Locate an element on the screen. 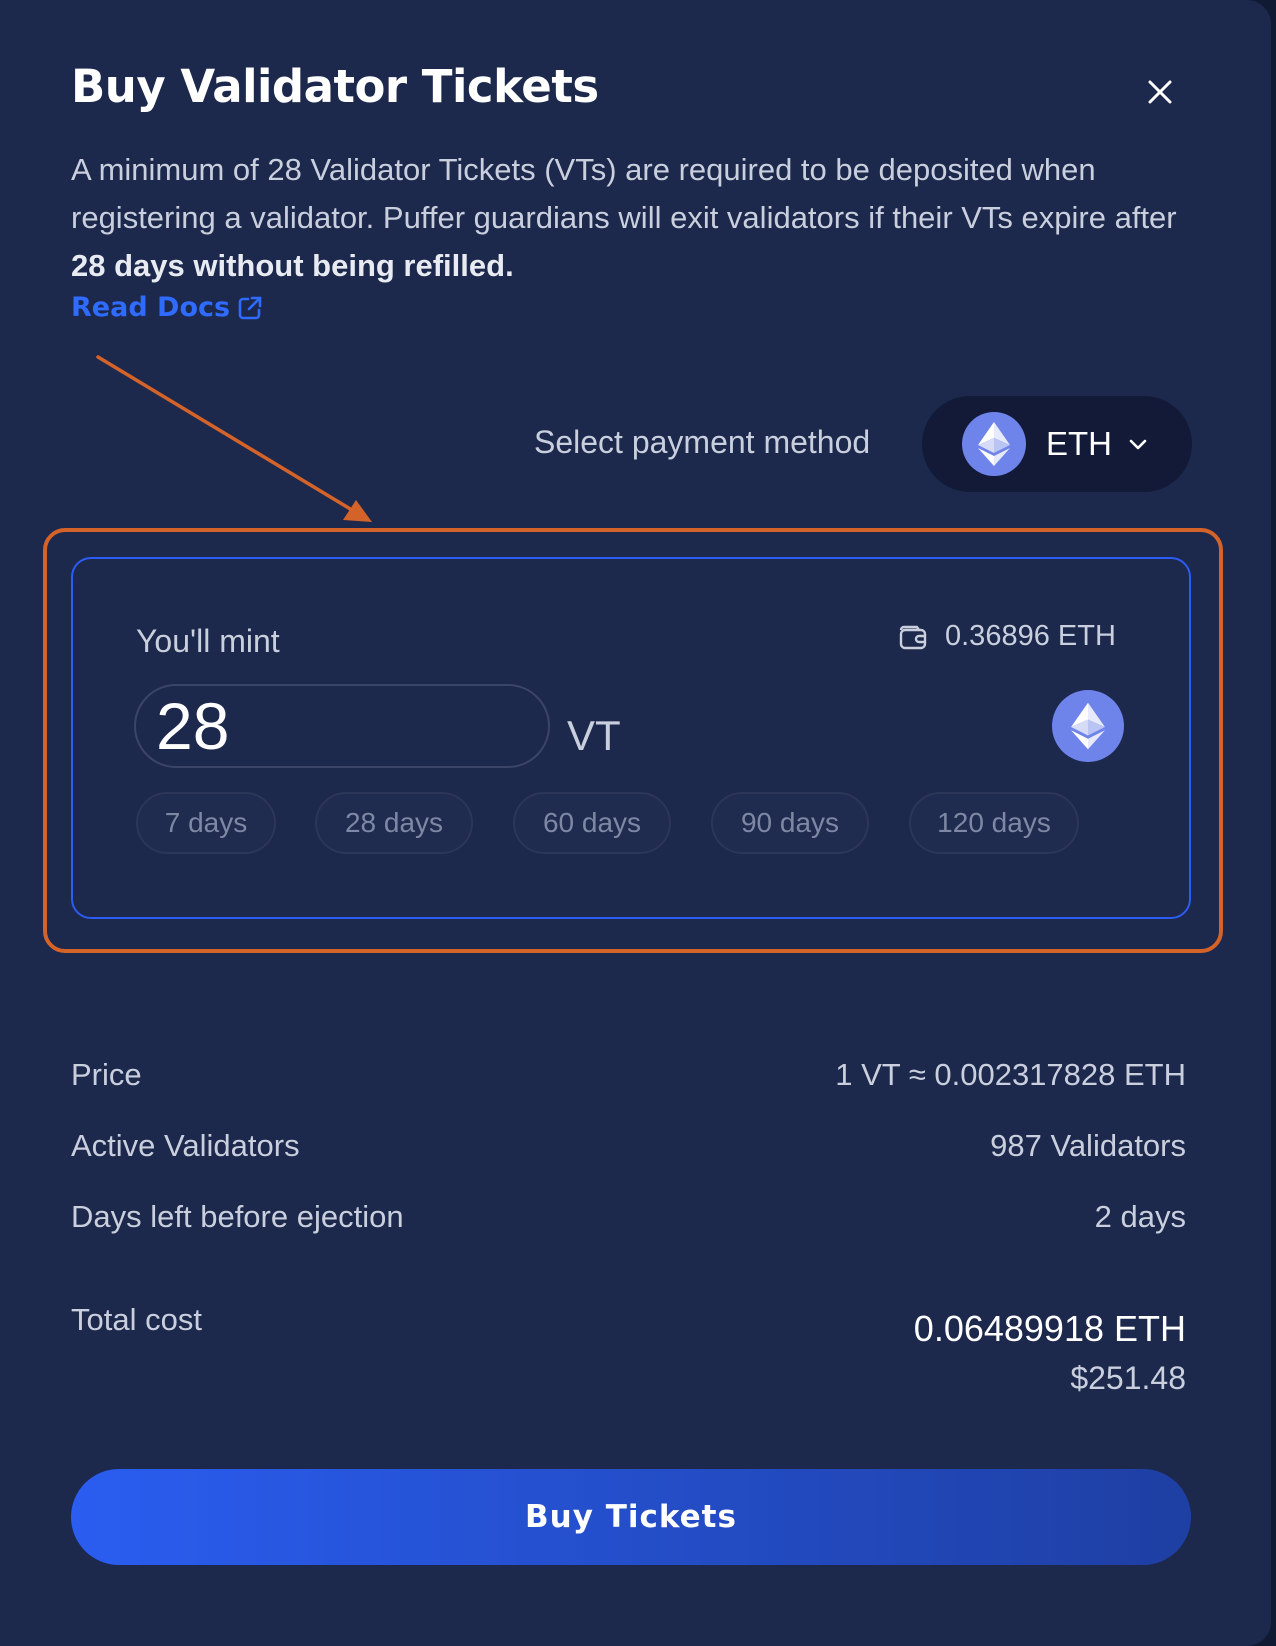 The height and width of the screenshot is (1646, 1276). wallet-balance: 0.36896 ETH is located at coordinates (1006, 636).